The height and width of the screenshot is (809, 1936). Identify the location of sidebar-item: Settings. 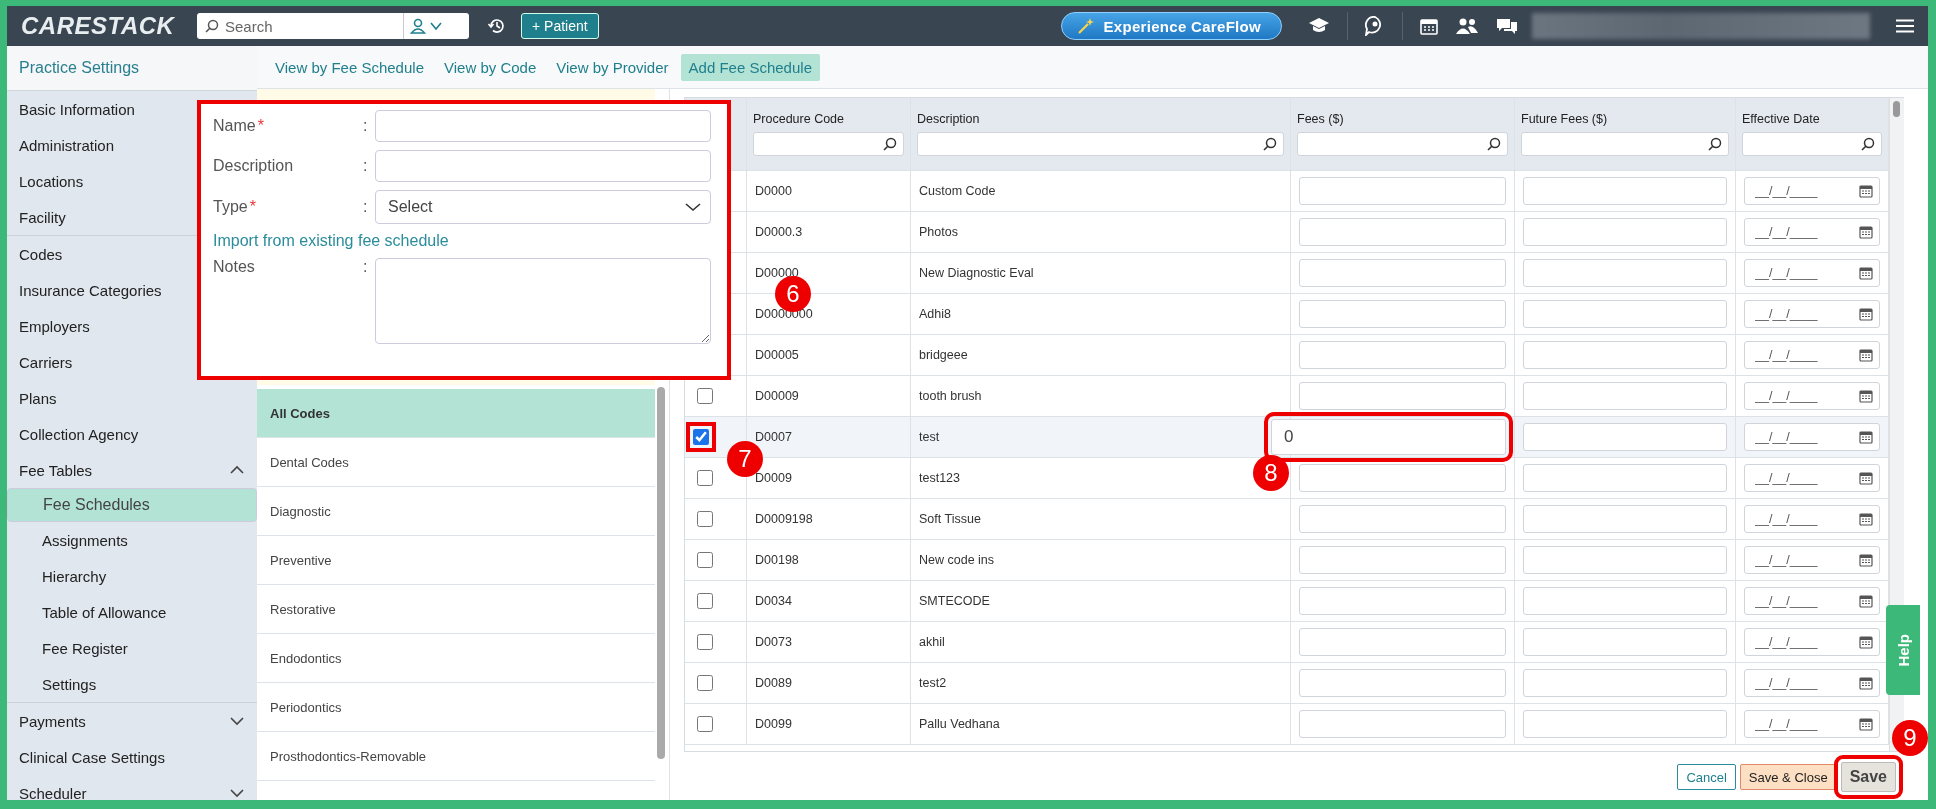
(132, 684).